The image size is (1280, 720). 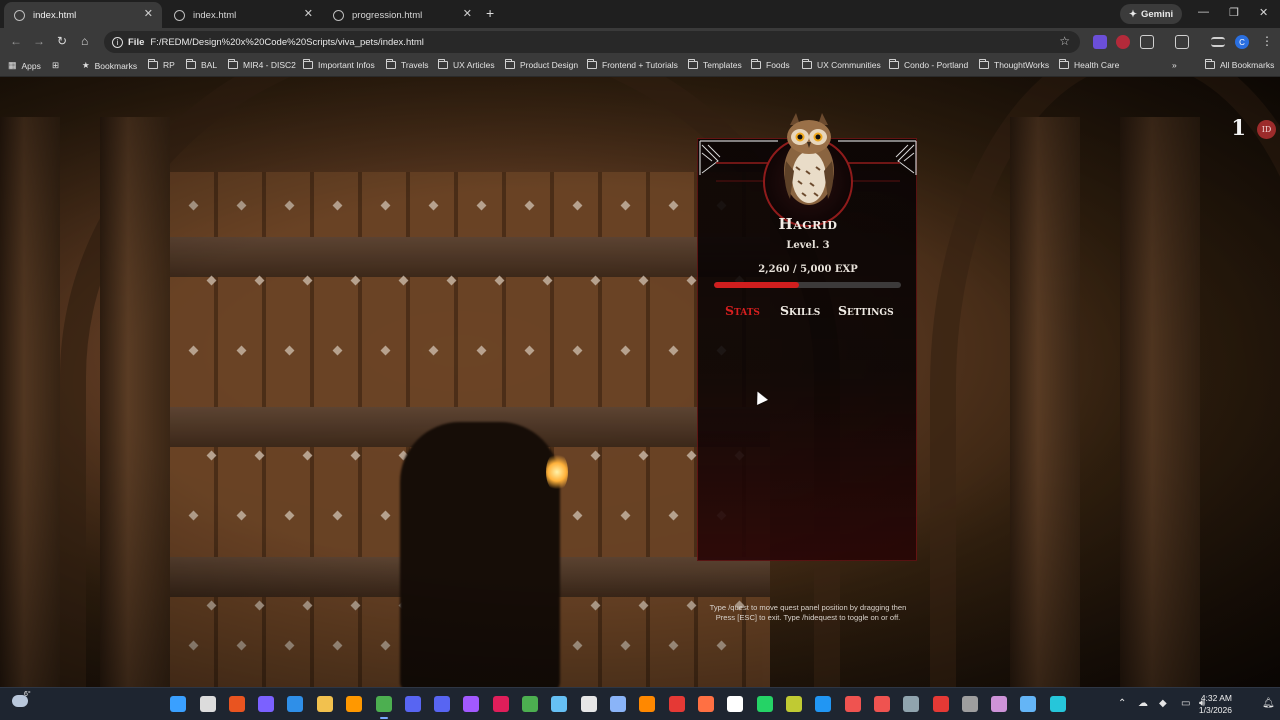 I want to click on bookmark-folder: Foods, so click(x=770, y=64).